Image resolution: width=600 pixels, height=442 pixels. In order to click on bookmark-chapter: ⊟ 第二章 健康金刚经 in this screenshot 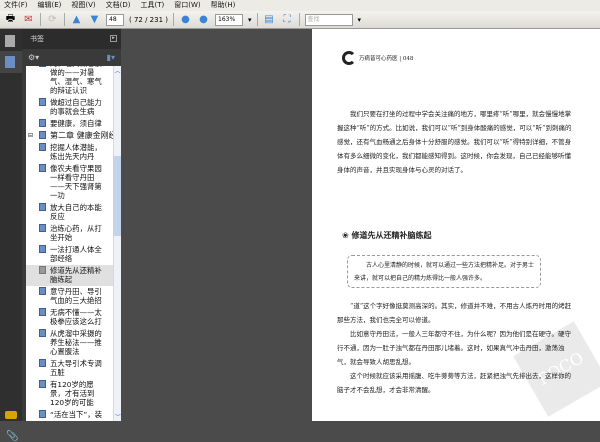, I will do `click(73, 136)`.